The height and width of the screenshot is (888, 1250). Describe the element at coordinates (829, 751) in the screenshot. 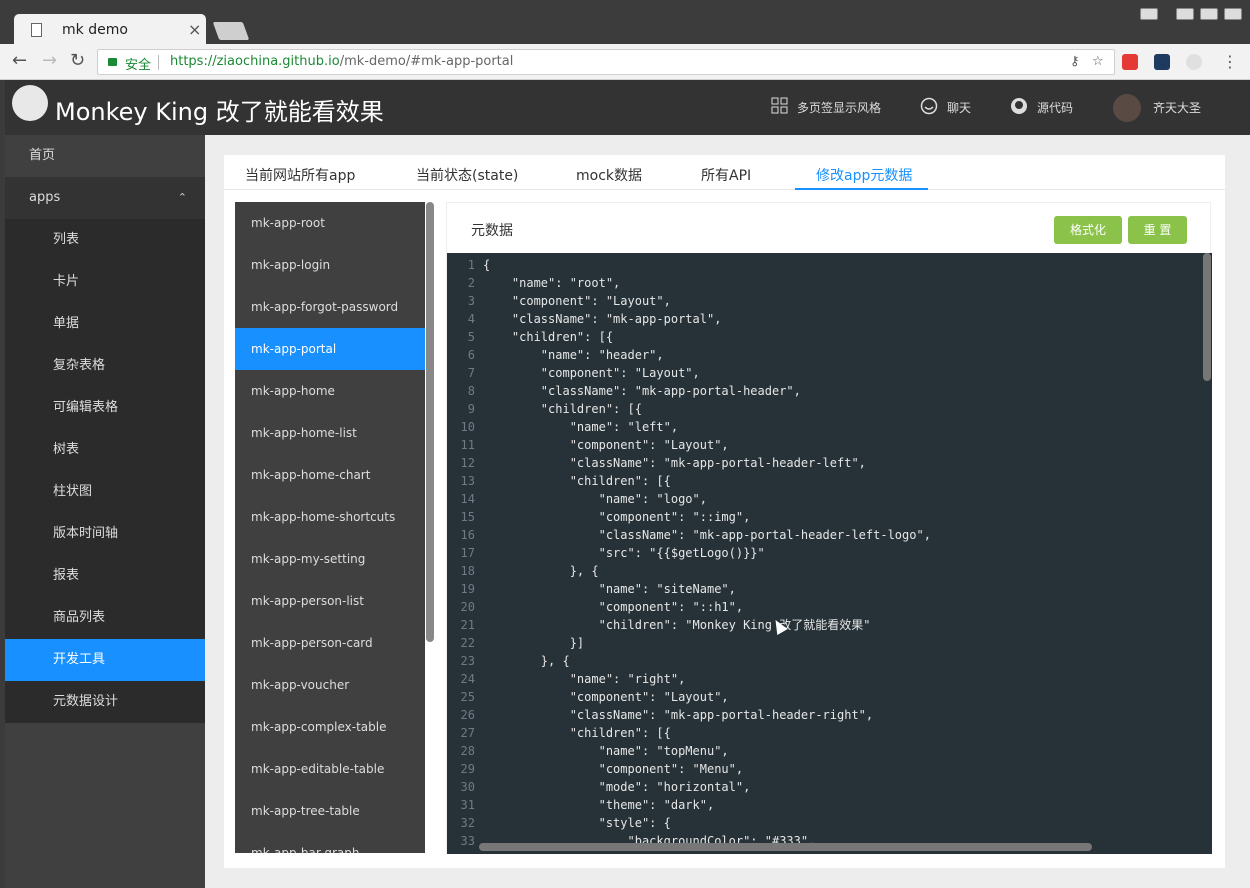

I see `code-line: 28 "name": "topMenu",` at that location.